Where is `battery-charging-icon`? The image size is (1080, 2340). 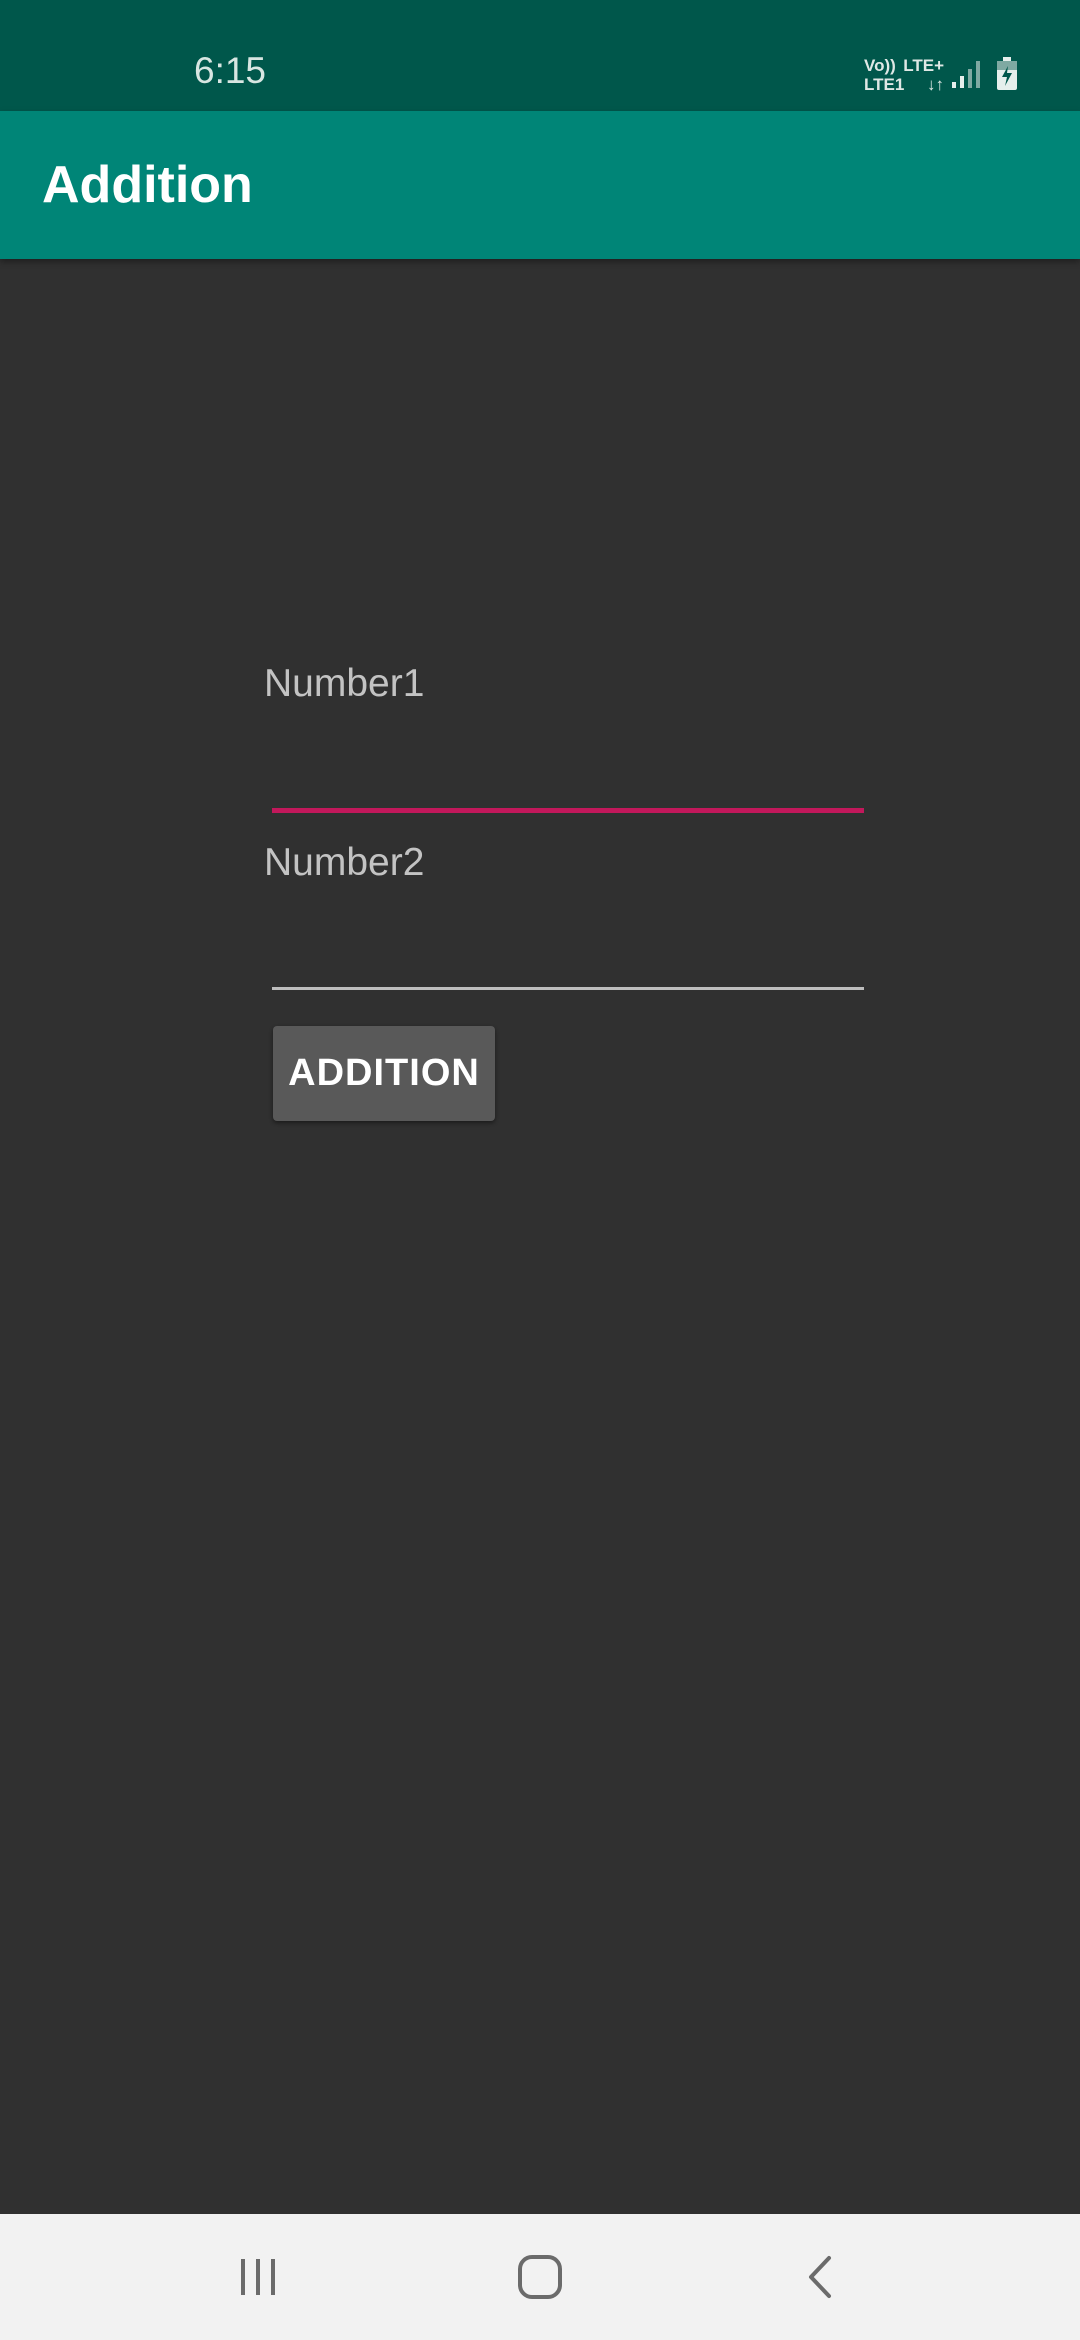
battery-charging-icon is located at coordinates (1007, 73).